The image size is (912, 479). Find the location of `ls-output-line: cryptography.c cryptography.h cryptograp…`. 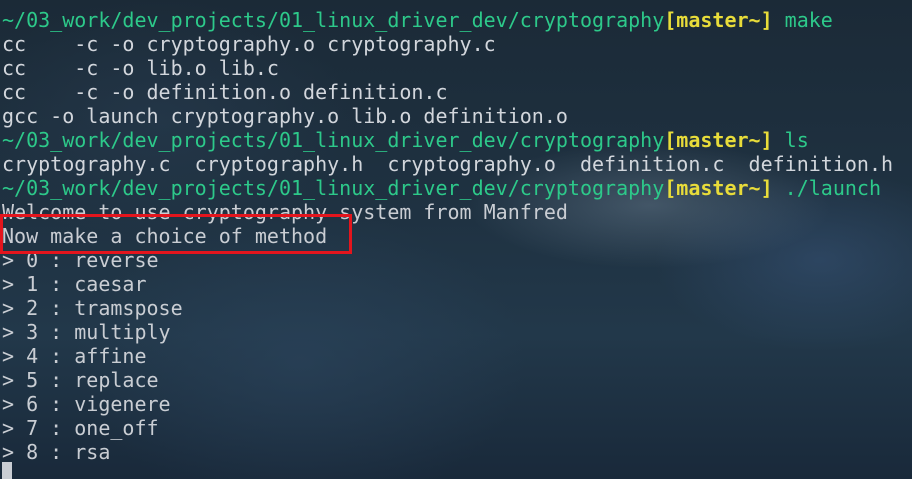

ls-output-line: cryptography.c cryptography.h cryptograp… is located at coordinates (448, 164).